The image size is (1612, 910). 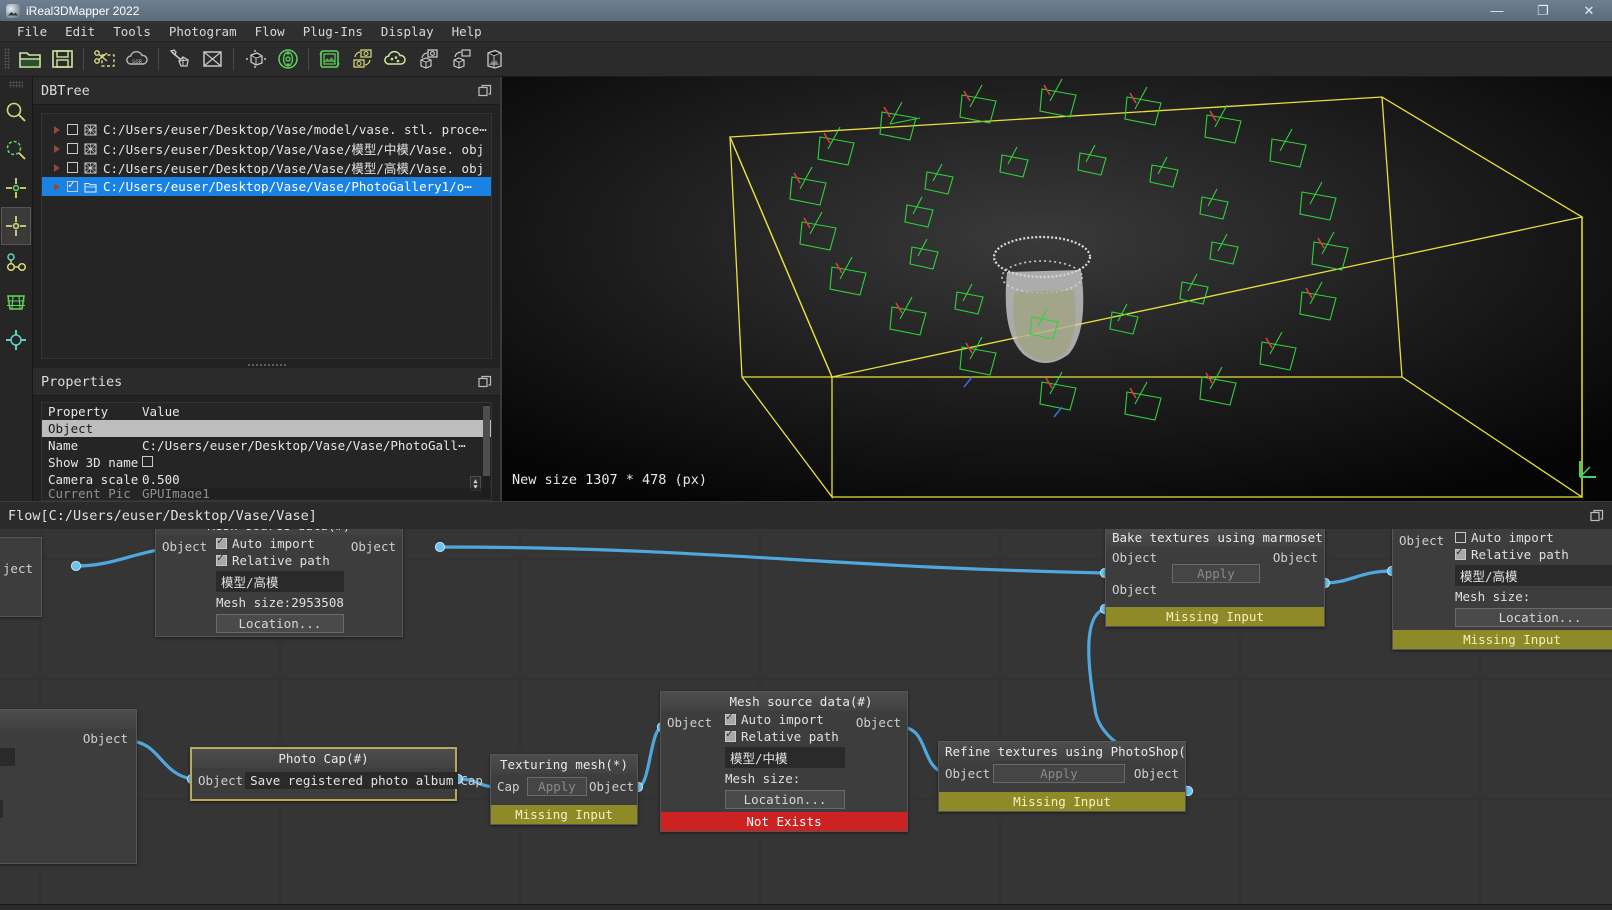 What do you see at coordinates (968, 773) in the screenshot?
I see `port-label-in: Object` at bounding box center [968, 773].